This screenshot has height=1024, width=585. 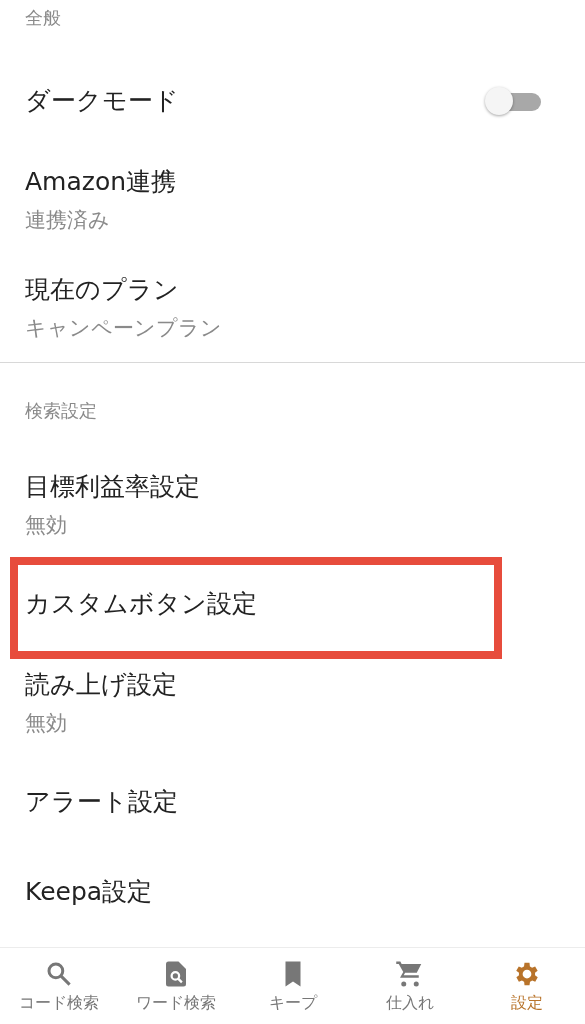 What do you see at coordinates (141, 604) in the screenshot?
I see `item-title: カスタムボタン設定` at bounding box center [141, 604].